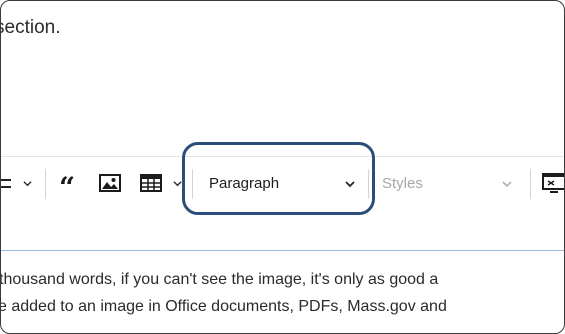  Describe the element at coordinates (30, 27) in the screenshot. I see `editor-intro-text: section.` at that location.